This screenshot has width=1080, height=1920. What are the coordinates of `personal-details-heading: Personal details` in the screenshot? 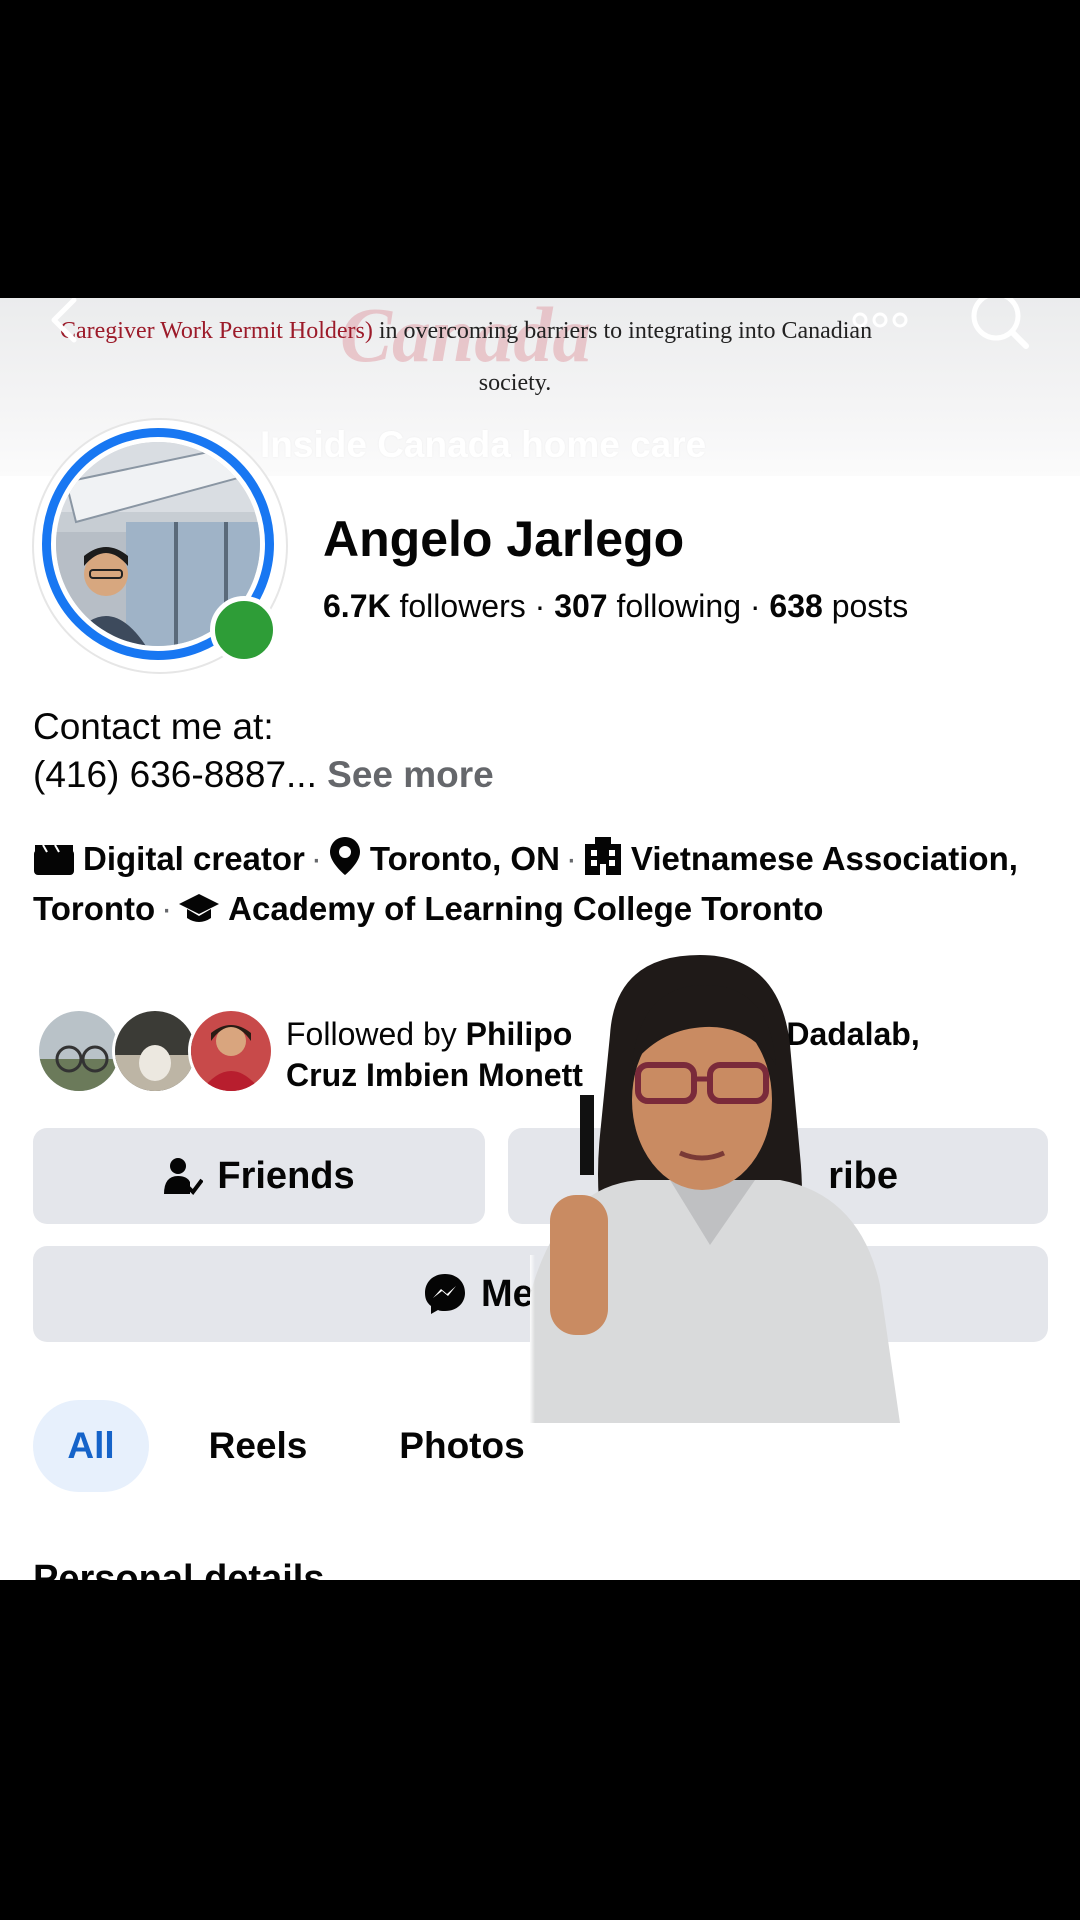 It's located at (179, 1569).